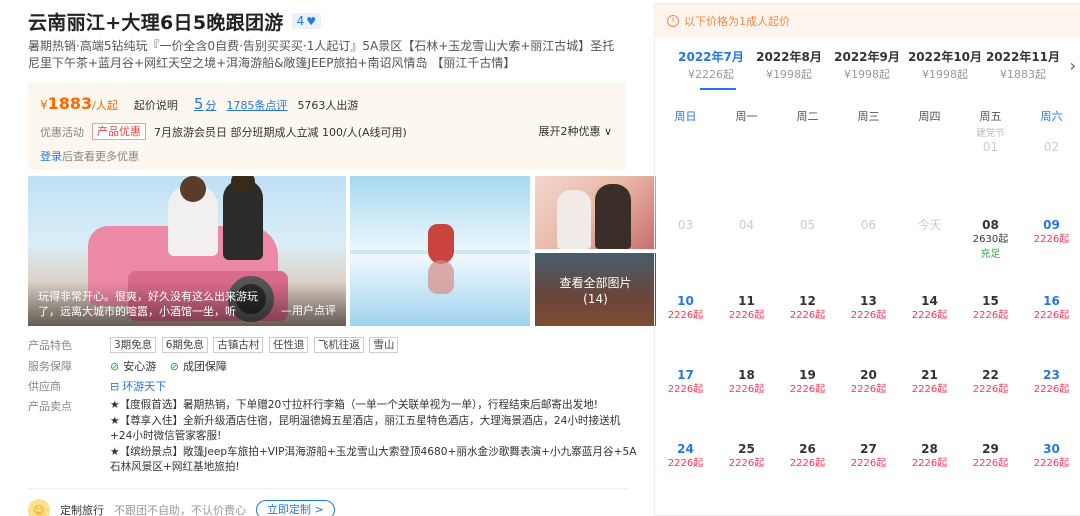 This screenshot has width=1080, height=516. What do you see at coordinates (595, 283) in the screenshot?
I see `view-all-text: 查看全部图片` at bounding box center [595, 283].